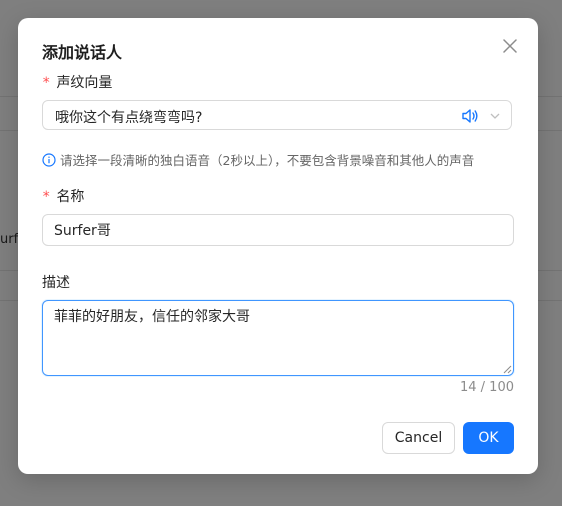 This screenshot has width=562, height=506. I want to click on chevron-down-icon, so click(495, 116).